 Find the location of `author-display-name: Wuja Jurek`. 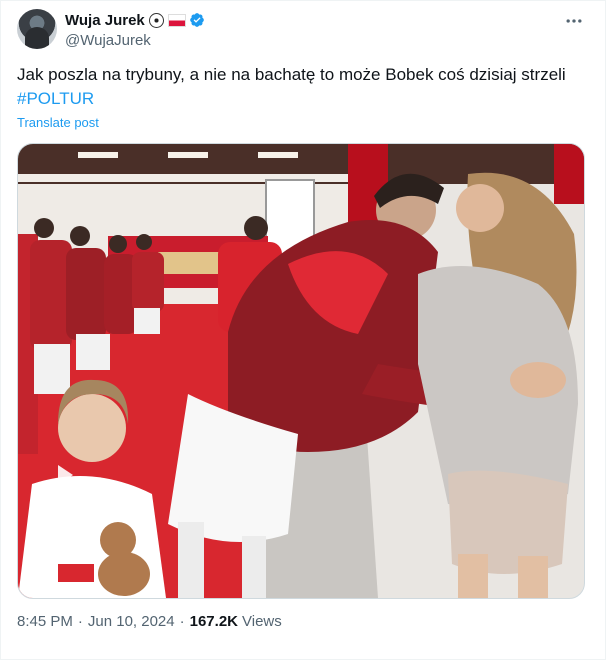

author-display-name: Wuja Jurek is located at coordinates (105, 20).